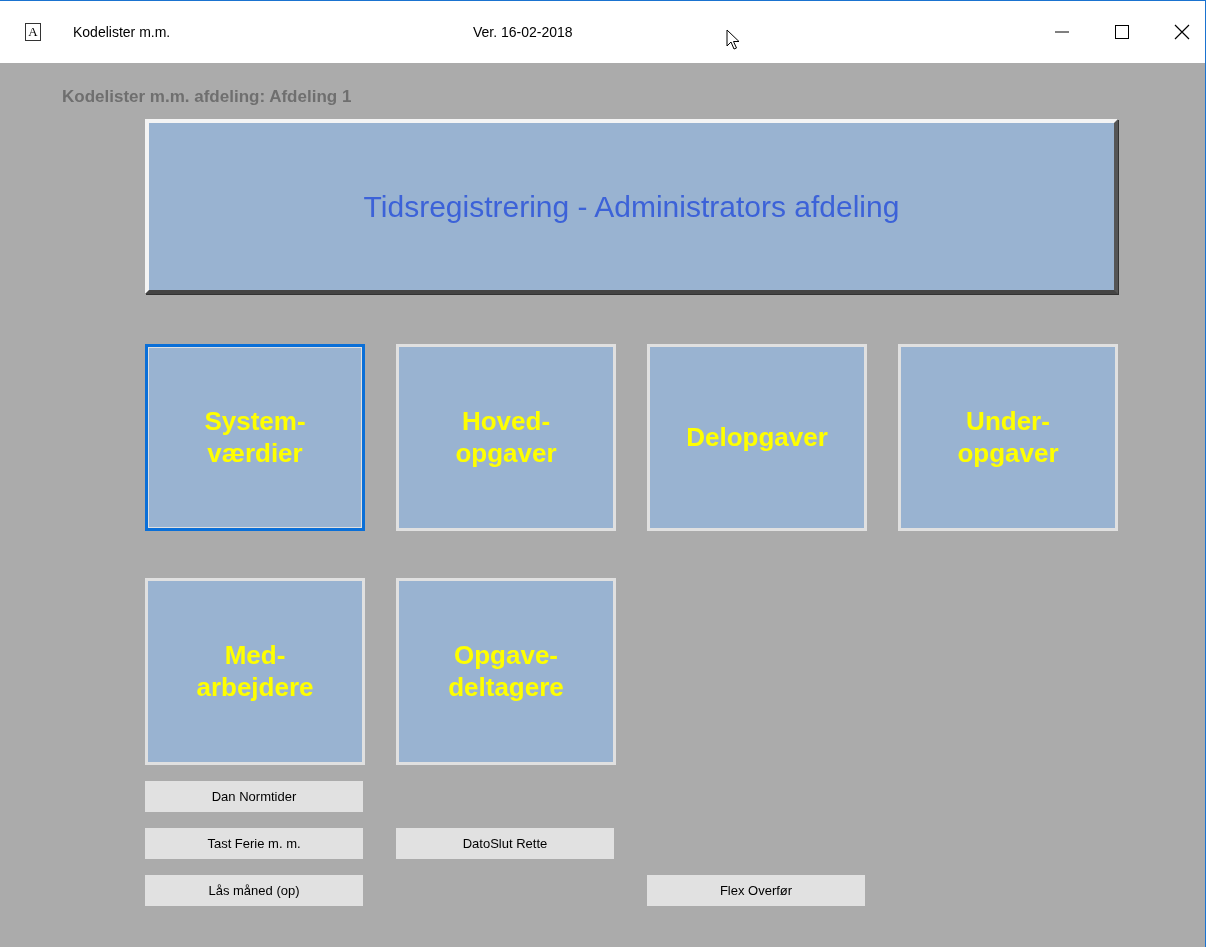  What do you see at coordinates (505, 843) in the screenshot?
I see `action-button: DatoSlut Rette` at bounding box center [505, 843].